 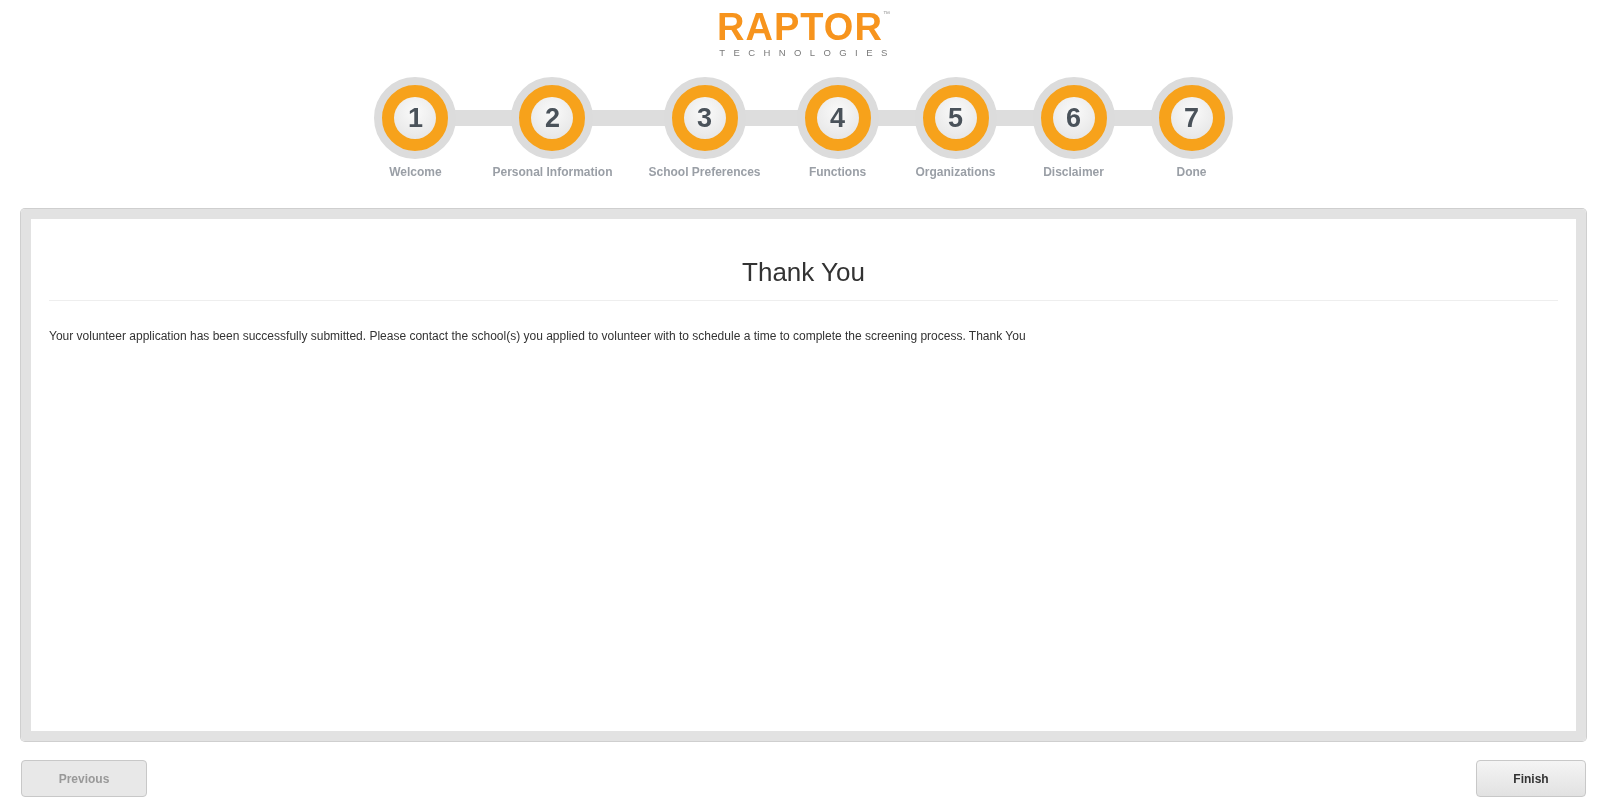 I want to click on step-indicator: 1, so click(x=415, y=118).